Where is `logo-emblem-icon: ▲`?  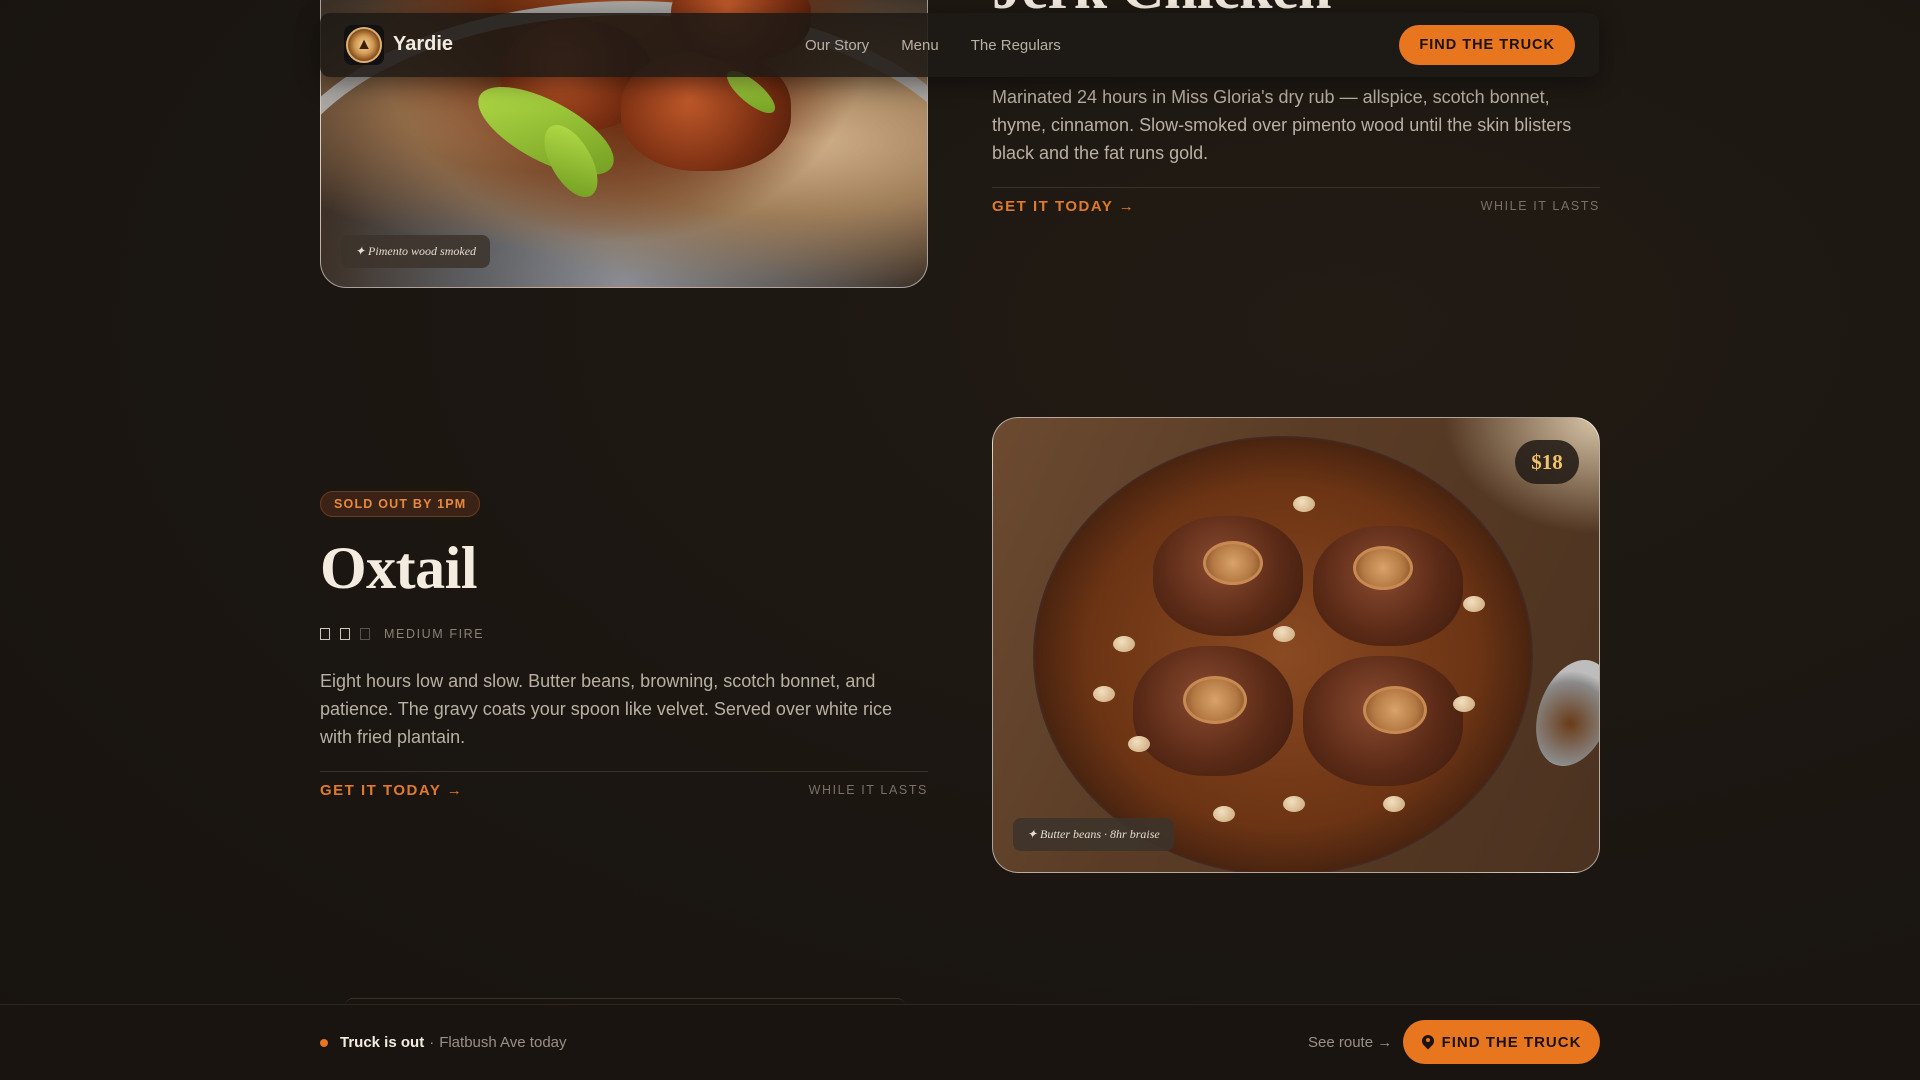
logo-emblem-icon: ▲ is located at coordinates (364, 45).